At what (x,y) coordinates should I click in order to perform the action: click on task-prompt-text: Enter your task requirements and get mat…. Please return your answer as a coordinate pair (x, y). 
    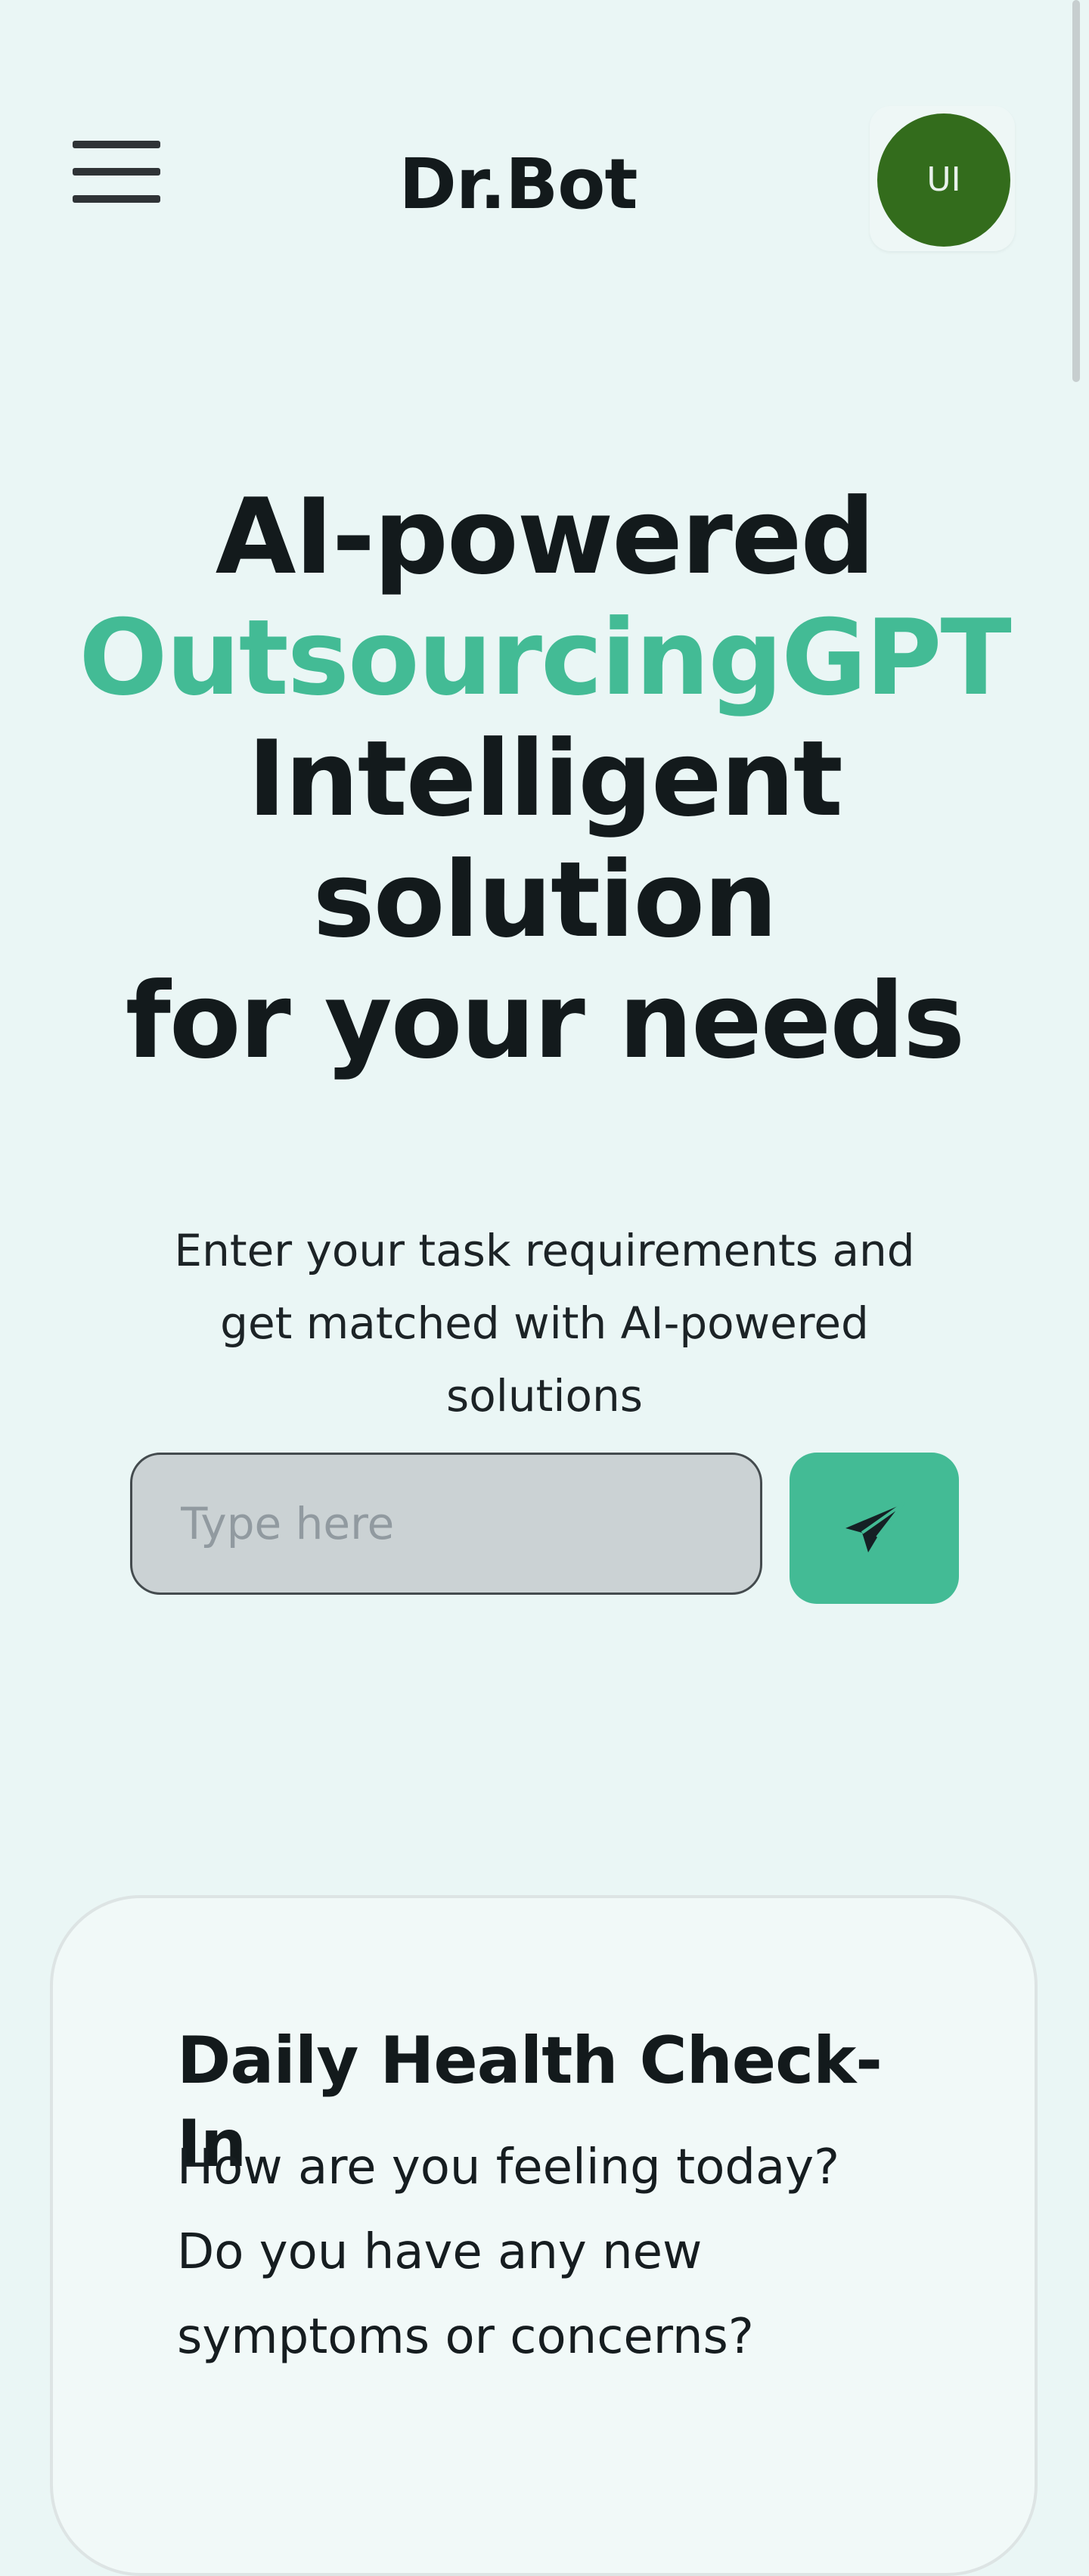
    Looking at the image, I should click on (544, 1323).